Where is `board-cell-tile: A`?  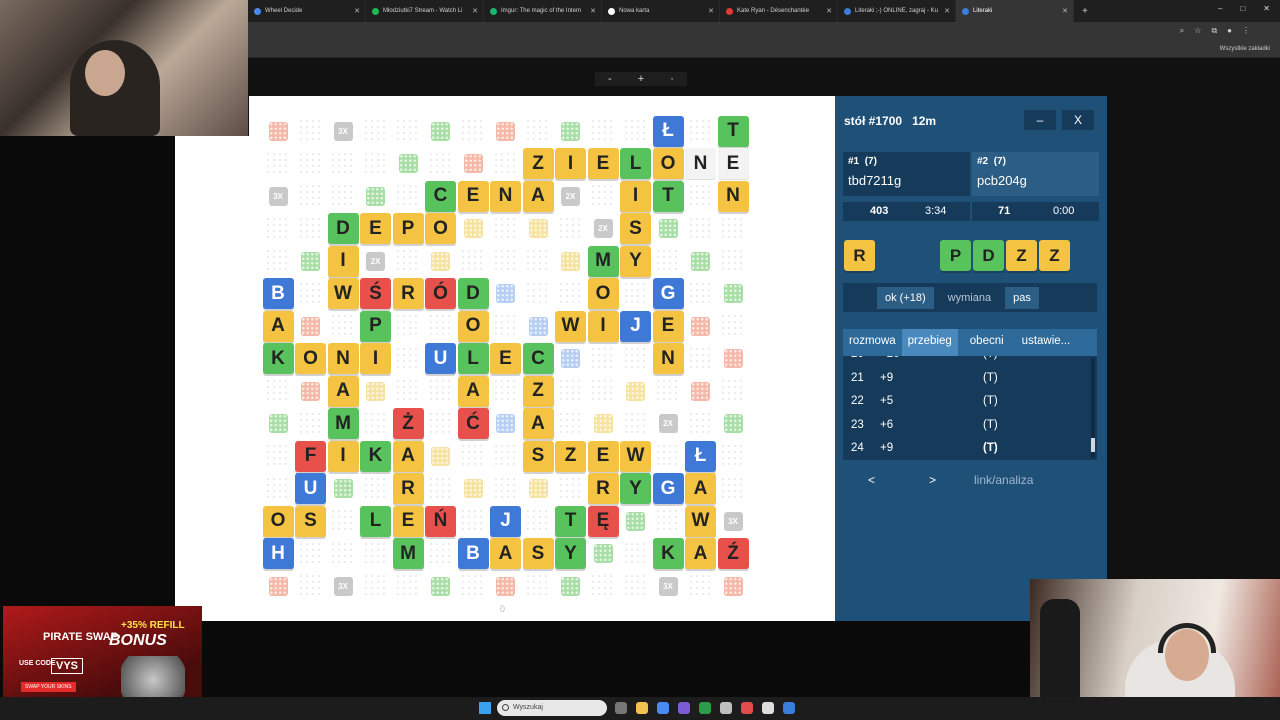 board-cell-tile: A is located at coordinates (506, 554).